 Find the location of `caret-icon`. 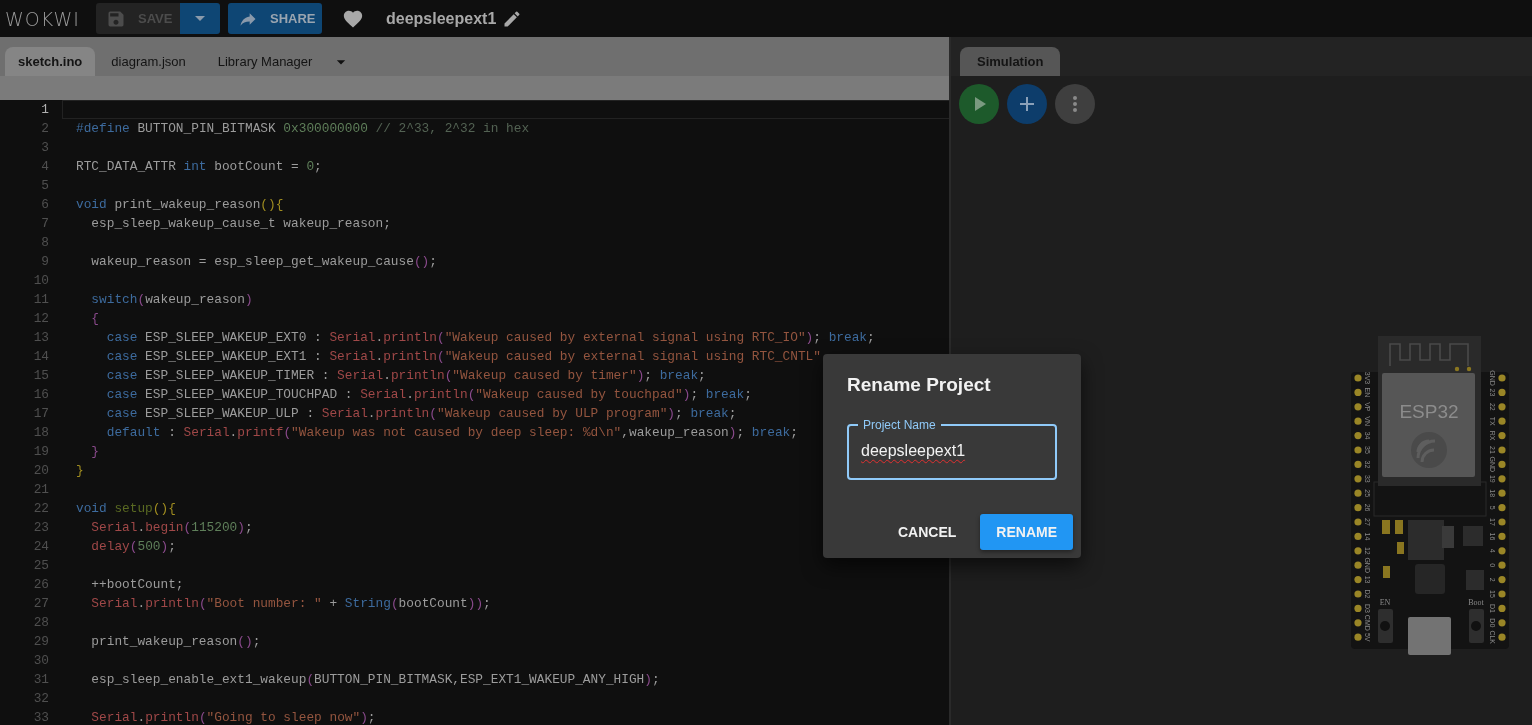

caret-icon is located at coordinates (200, 18).